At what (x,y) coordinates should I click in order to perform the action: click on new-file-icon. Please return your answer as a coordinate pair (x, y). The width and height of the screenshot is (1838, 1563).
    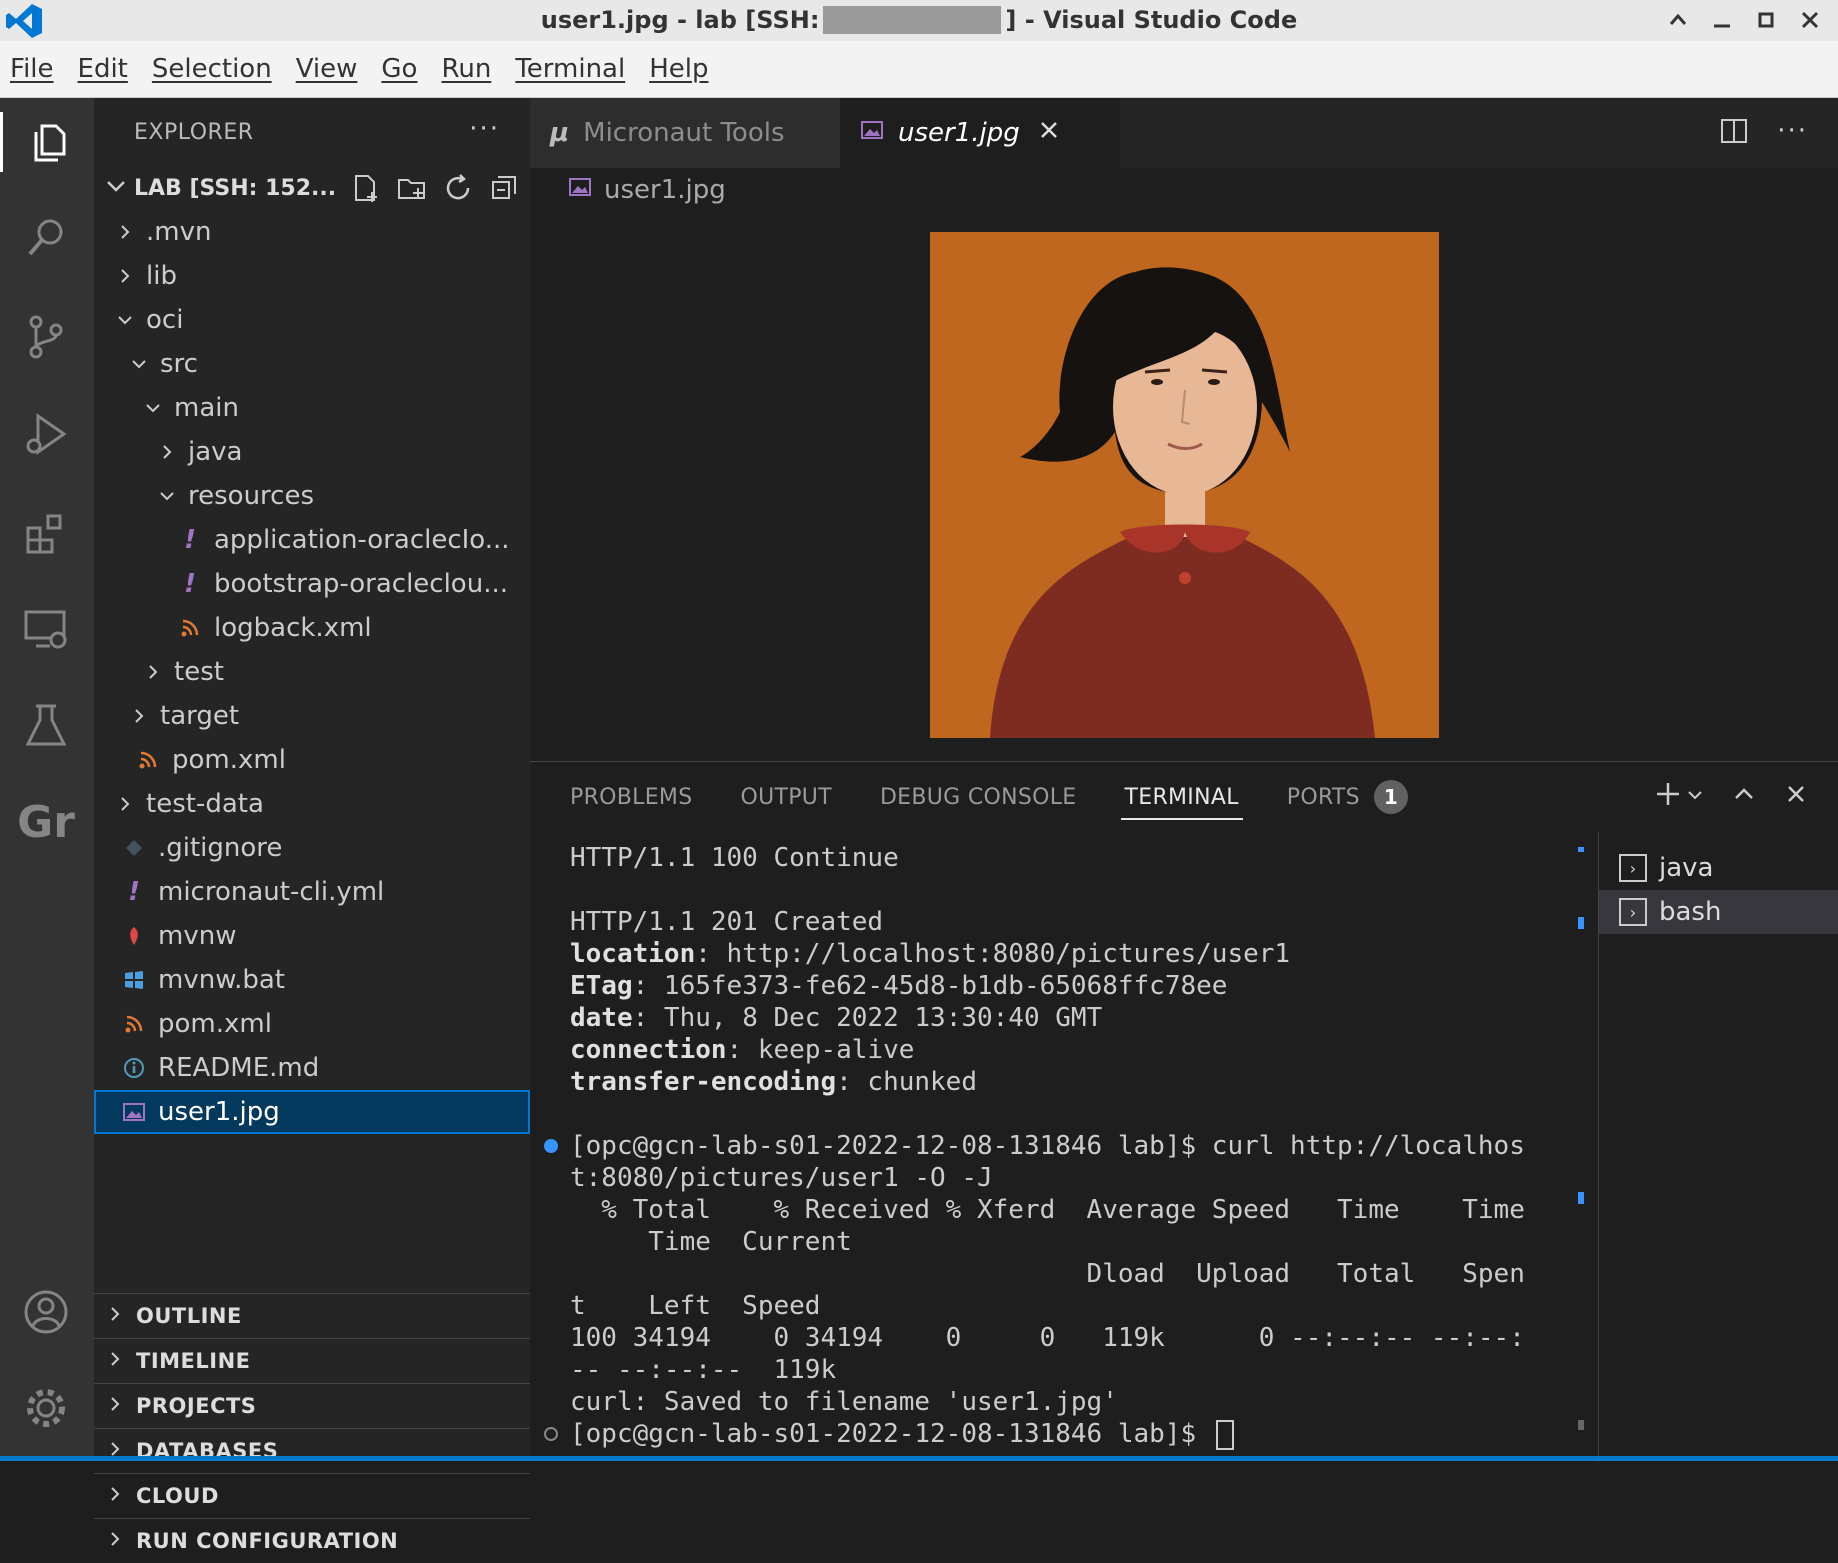
    Looking at the image, I should click on (366, 188).